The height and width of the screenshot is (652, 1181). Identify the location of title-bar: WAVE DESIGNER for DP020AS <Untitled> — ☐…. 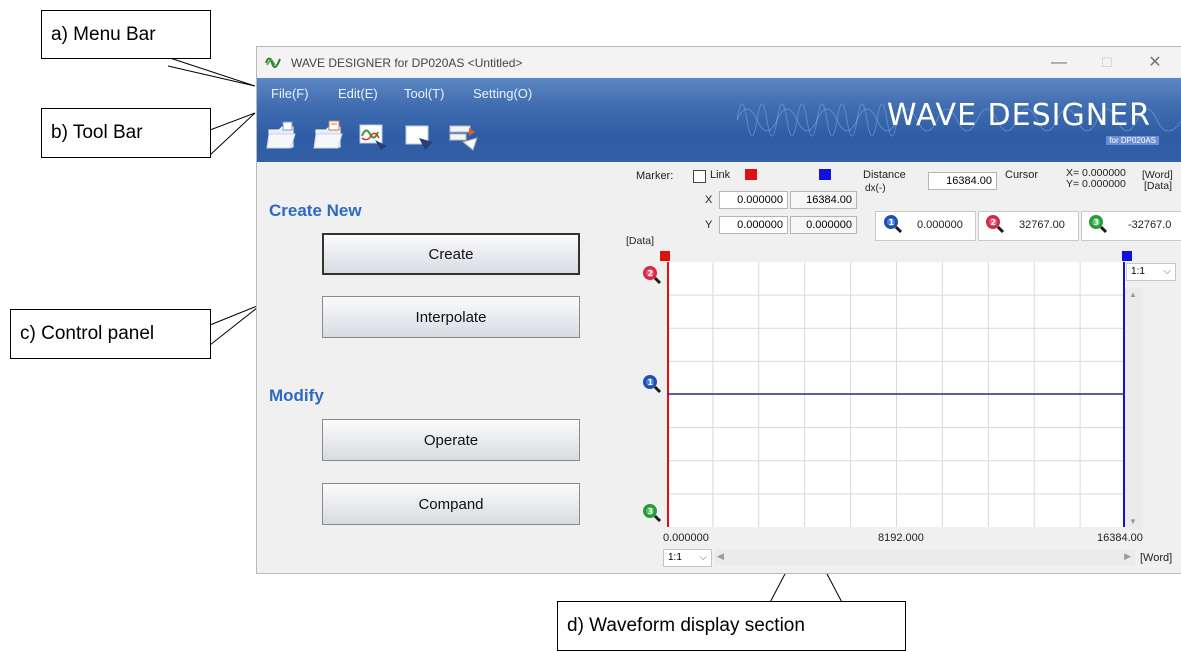
(719, 62).